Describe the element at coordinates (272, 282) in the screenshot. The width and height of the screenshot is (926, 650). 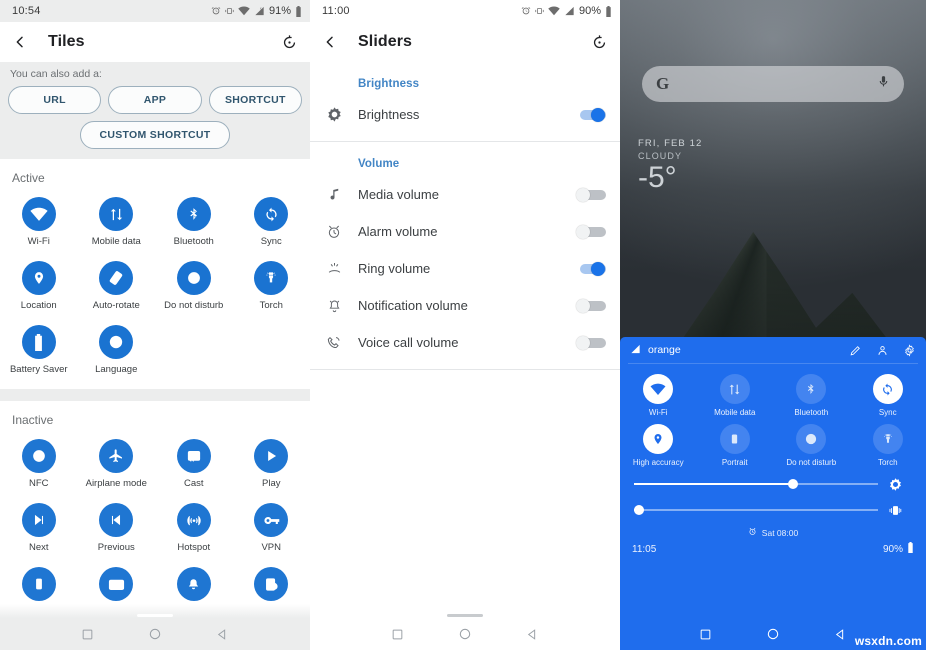
I see `tile-torch: Torch` at that location.